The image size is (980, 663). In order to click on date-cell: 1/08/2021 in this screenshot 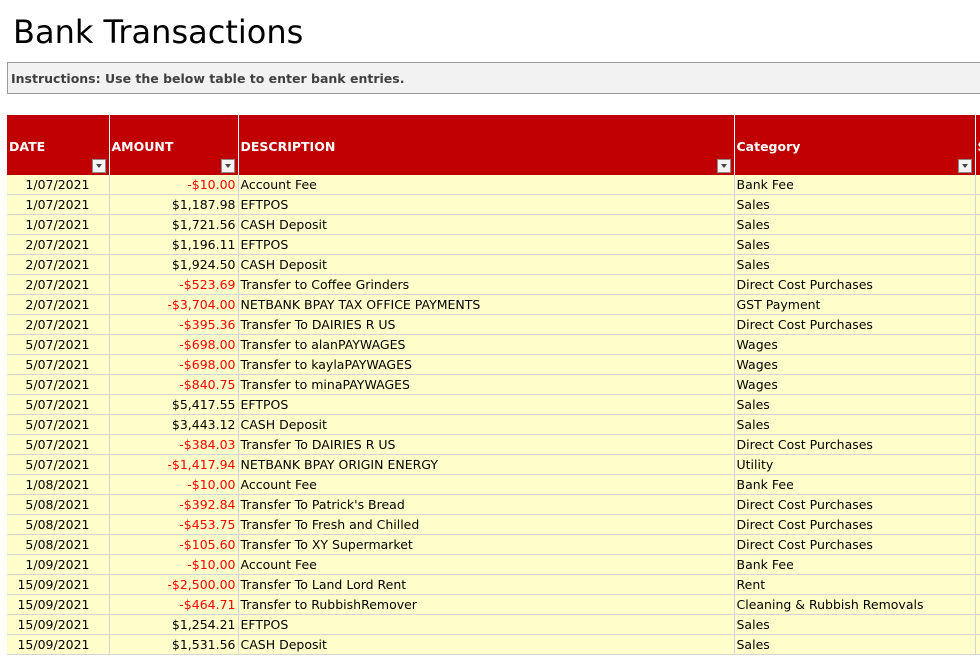, I will do `click(58, 484)`.